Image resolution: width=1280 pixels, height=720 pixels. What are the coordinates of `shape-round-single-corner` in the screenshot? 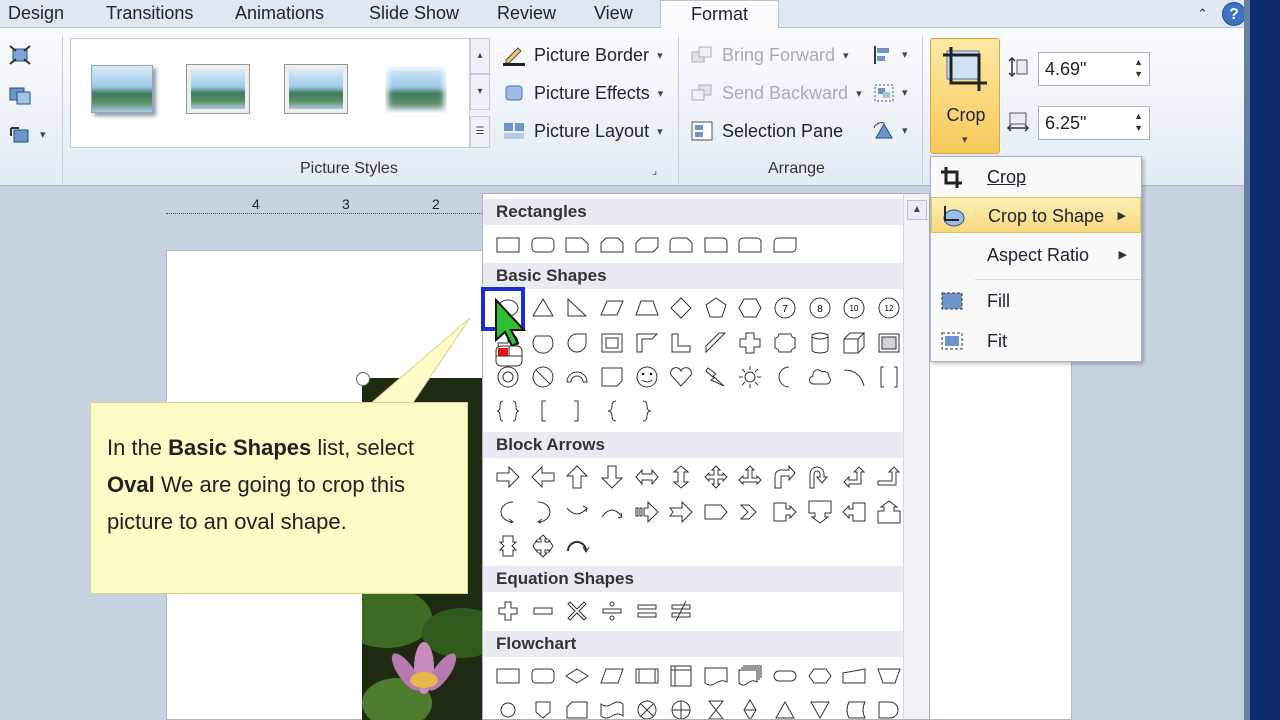 It's located at (716, 245).